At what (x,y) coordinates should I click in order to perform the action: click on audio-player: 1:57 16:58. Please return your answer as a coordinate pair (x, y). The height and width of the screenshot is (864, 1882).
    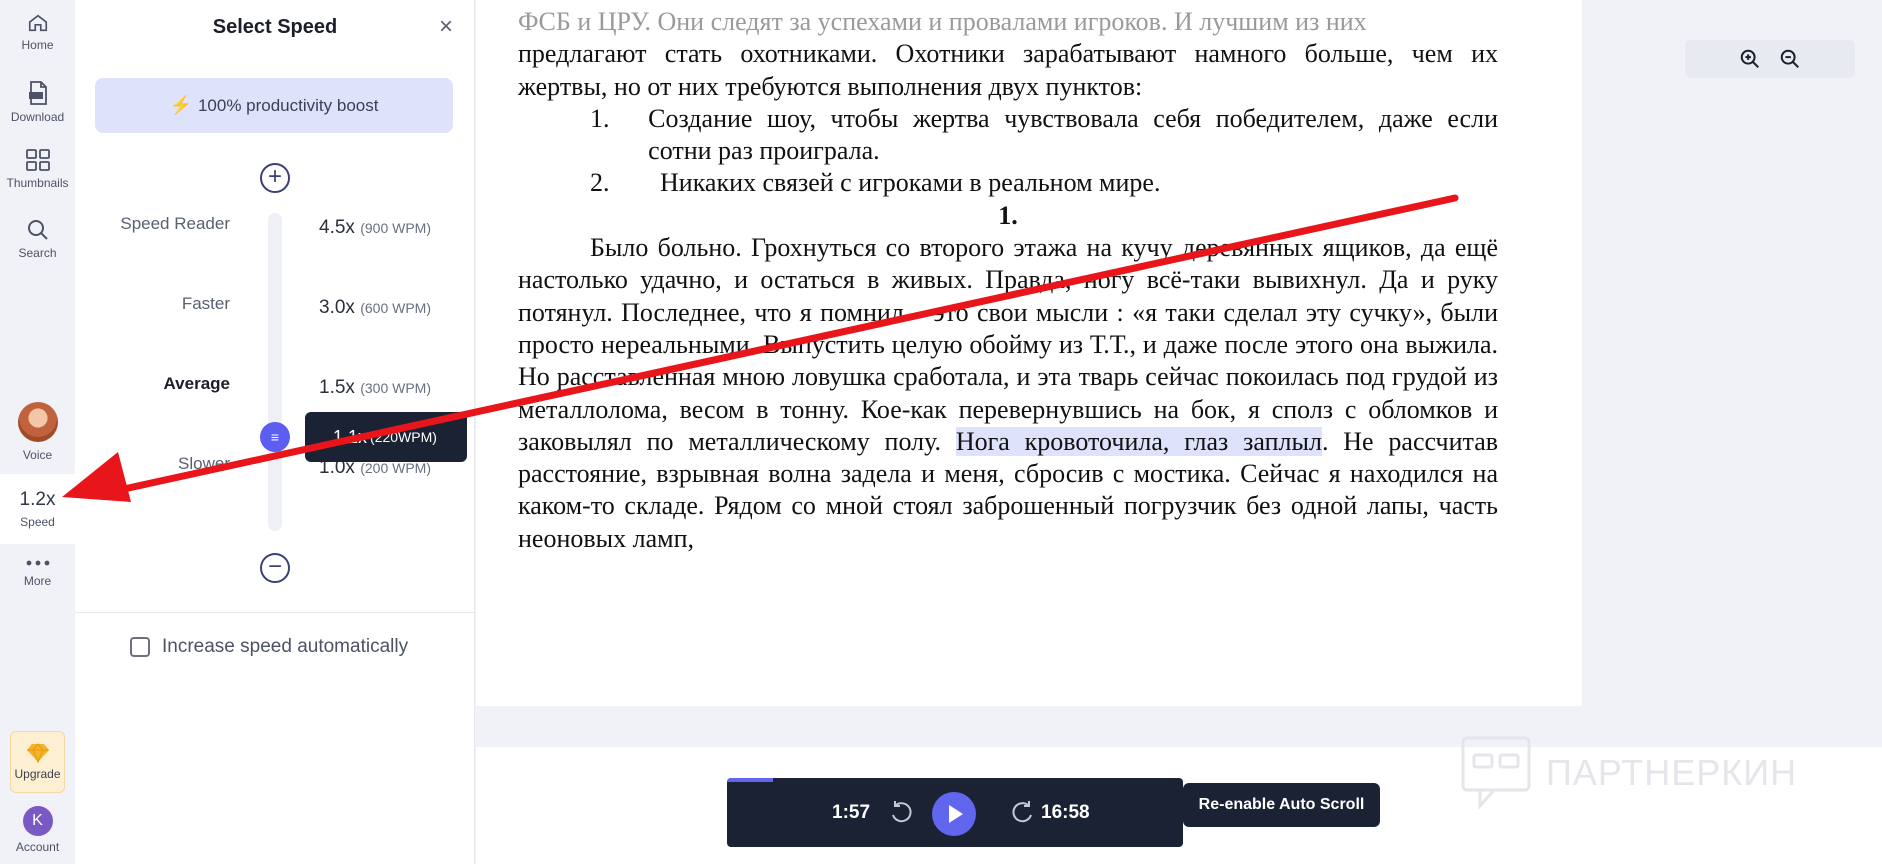
    Looking at the image, I should click on (955, 812).